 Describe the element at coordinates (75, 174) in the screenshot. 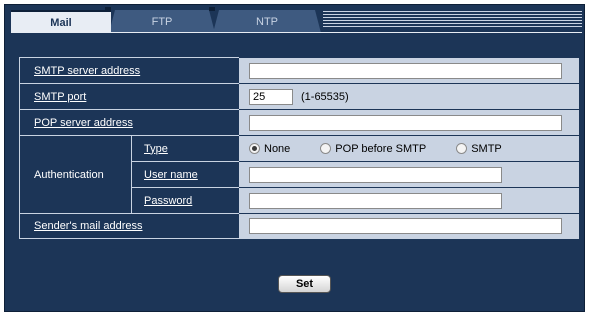

I see `authentication-label: Authentication` at that location.